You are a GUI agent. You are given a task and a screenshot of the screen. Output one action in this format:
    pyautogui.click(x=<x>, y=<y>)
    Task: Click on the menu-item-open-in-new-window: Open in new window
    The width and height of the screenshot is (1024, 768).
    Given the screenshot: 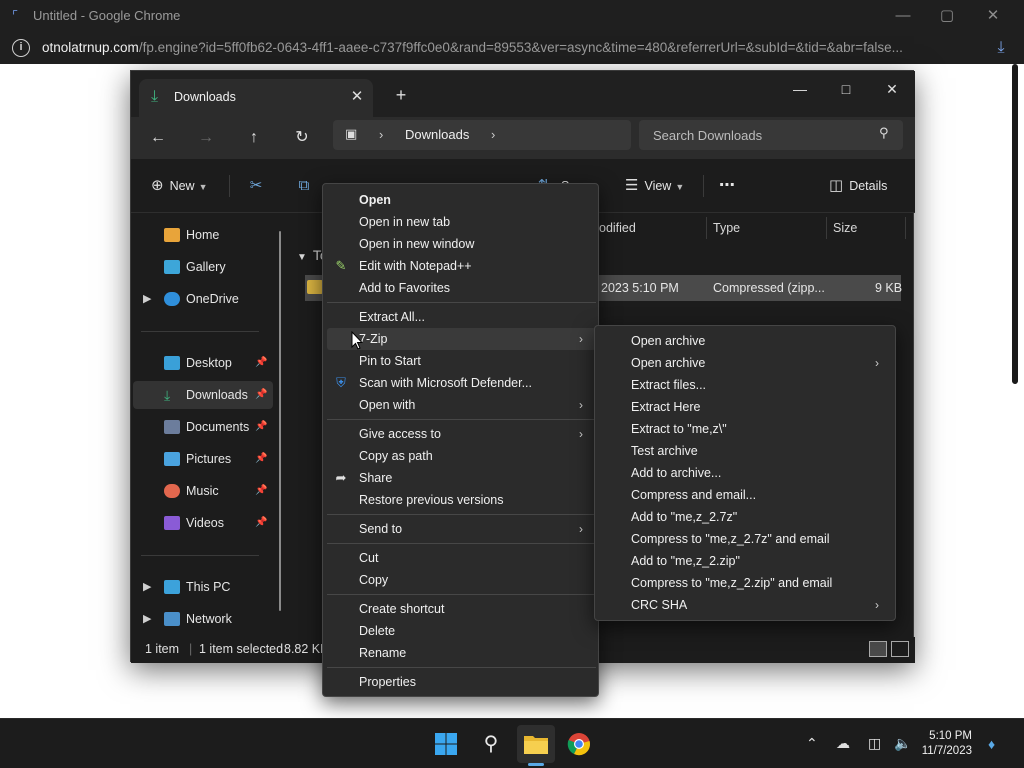 What is the action you would take?
    pyautogui.click(x=461, y=244)
    